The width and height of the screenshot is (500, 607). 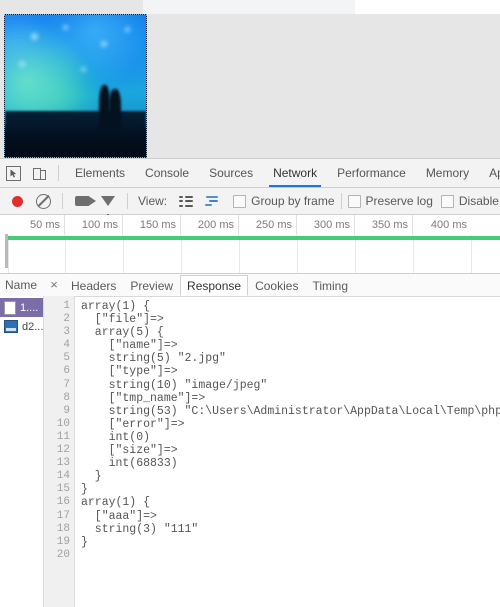 I want to click on timeline-tick: 250 ms, so click(x=268, y=225).